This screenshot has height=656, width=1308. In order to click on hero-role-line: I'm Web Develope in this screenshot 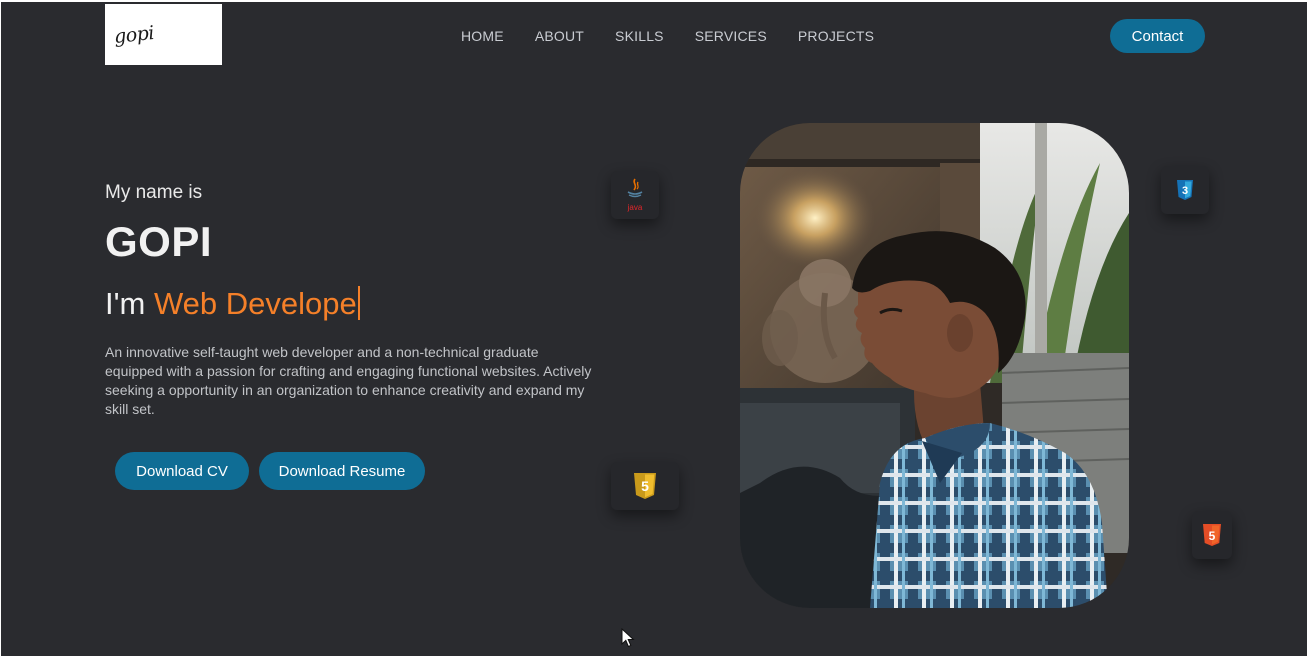, I will do `click(232, 304)`.